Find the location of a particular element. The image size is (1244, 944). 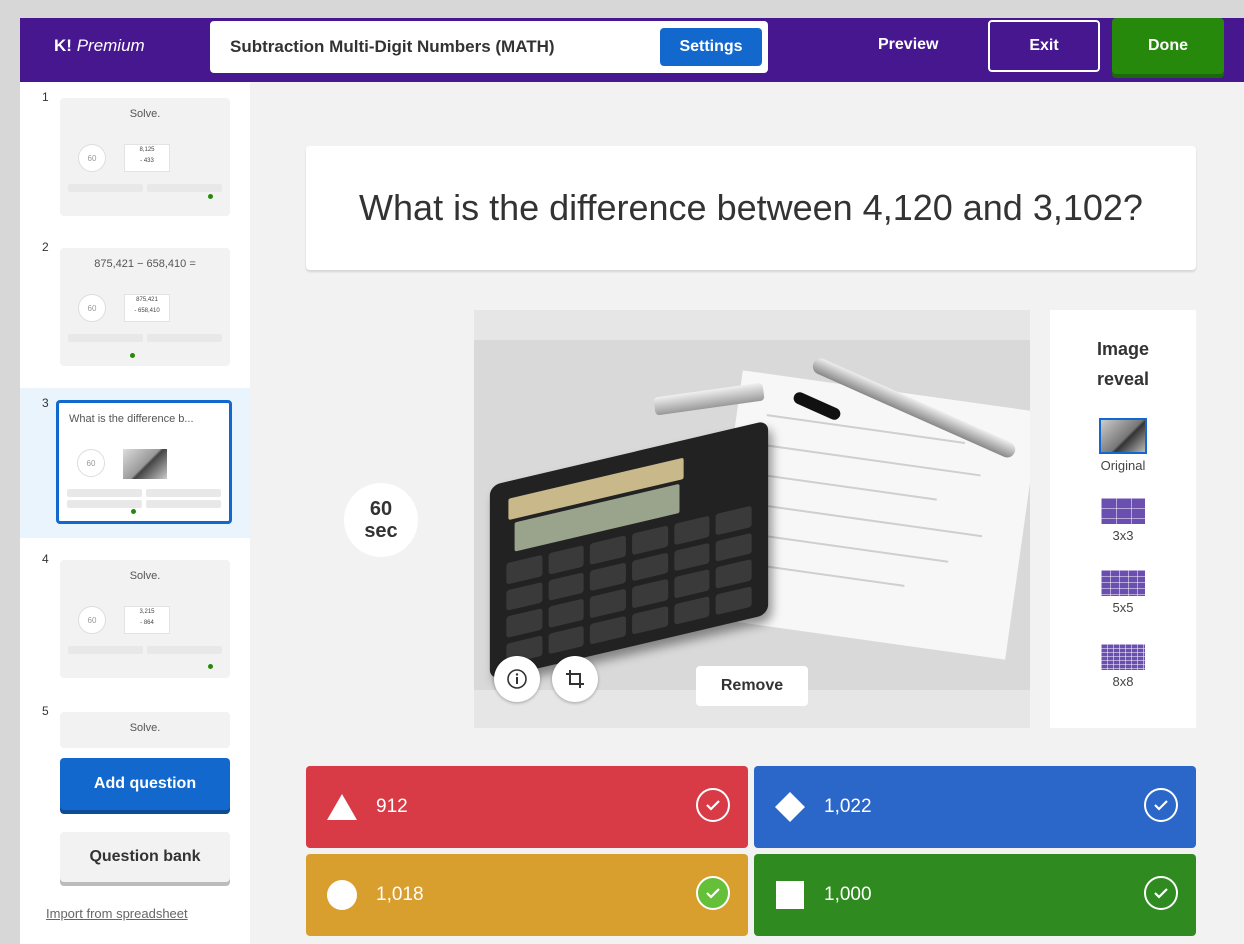

slide-image-preview: 8,125- 433 is located at coordinates (147, 158).